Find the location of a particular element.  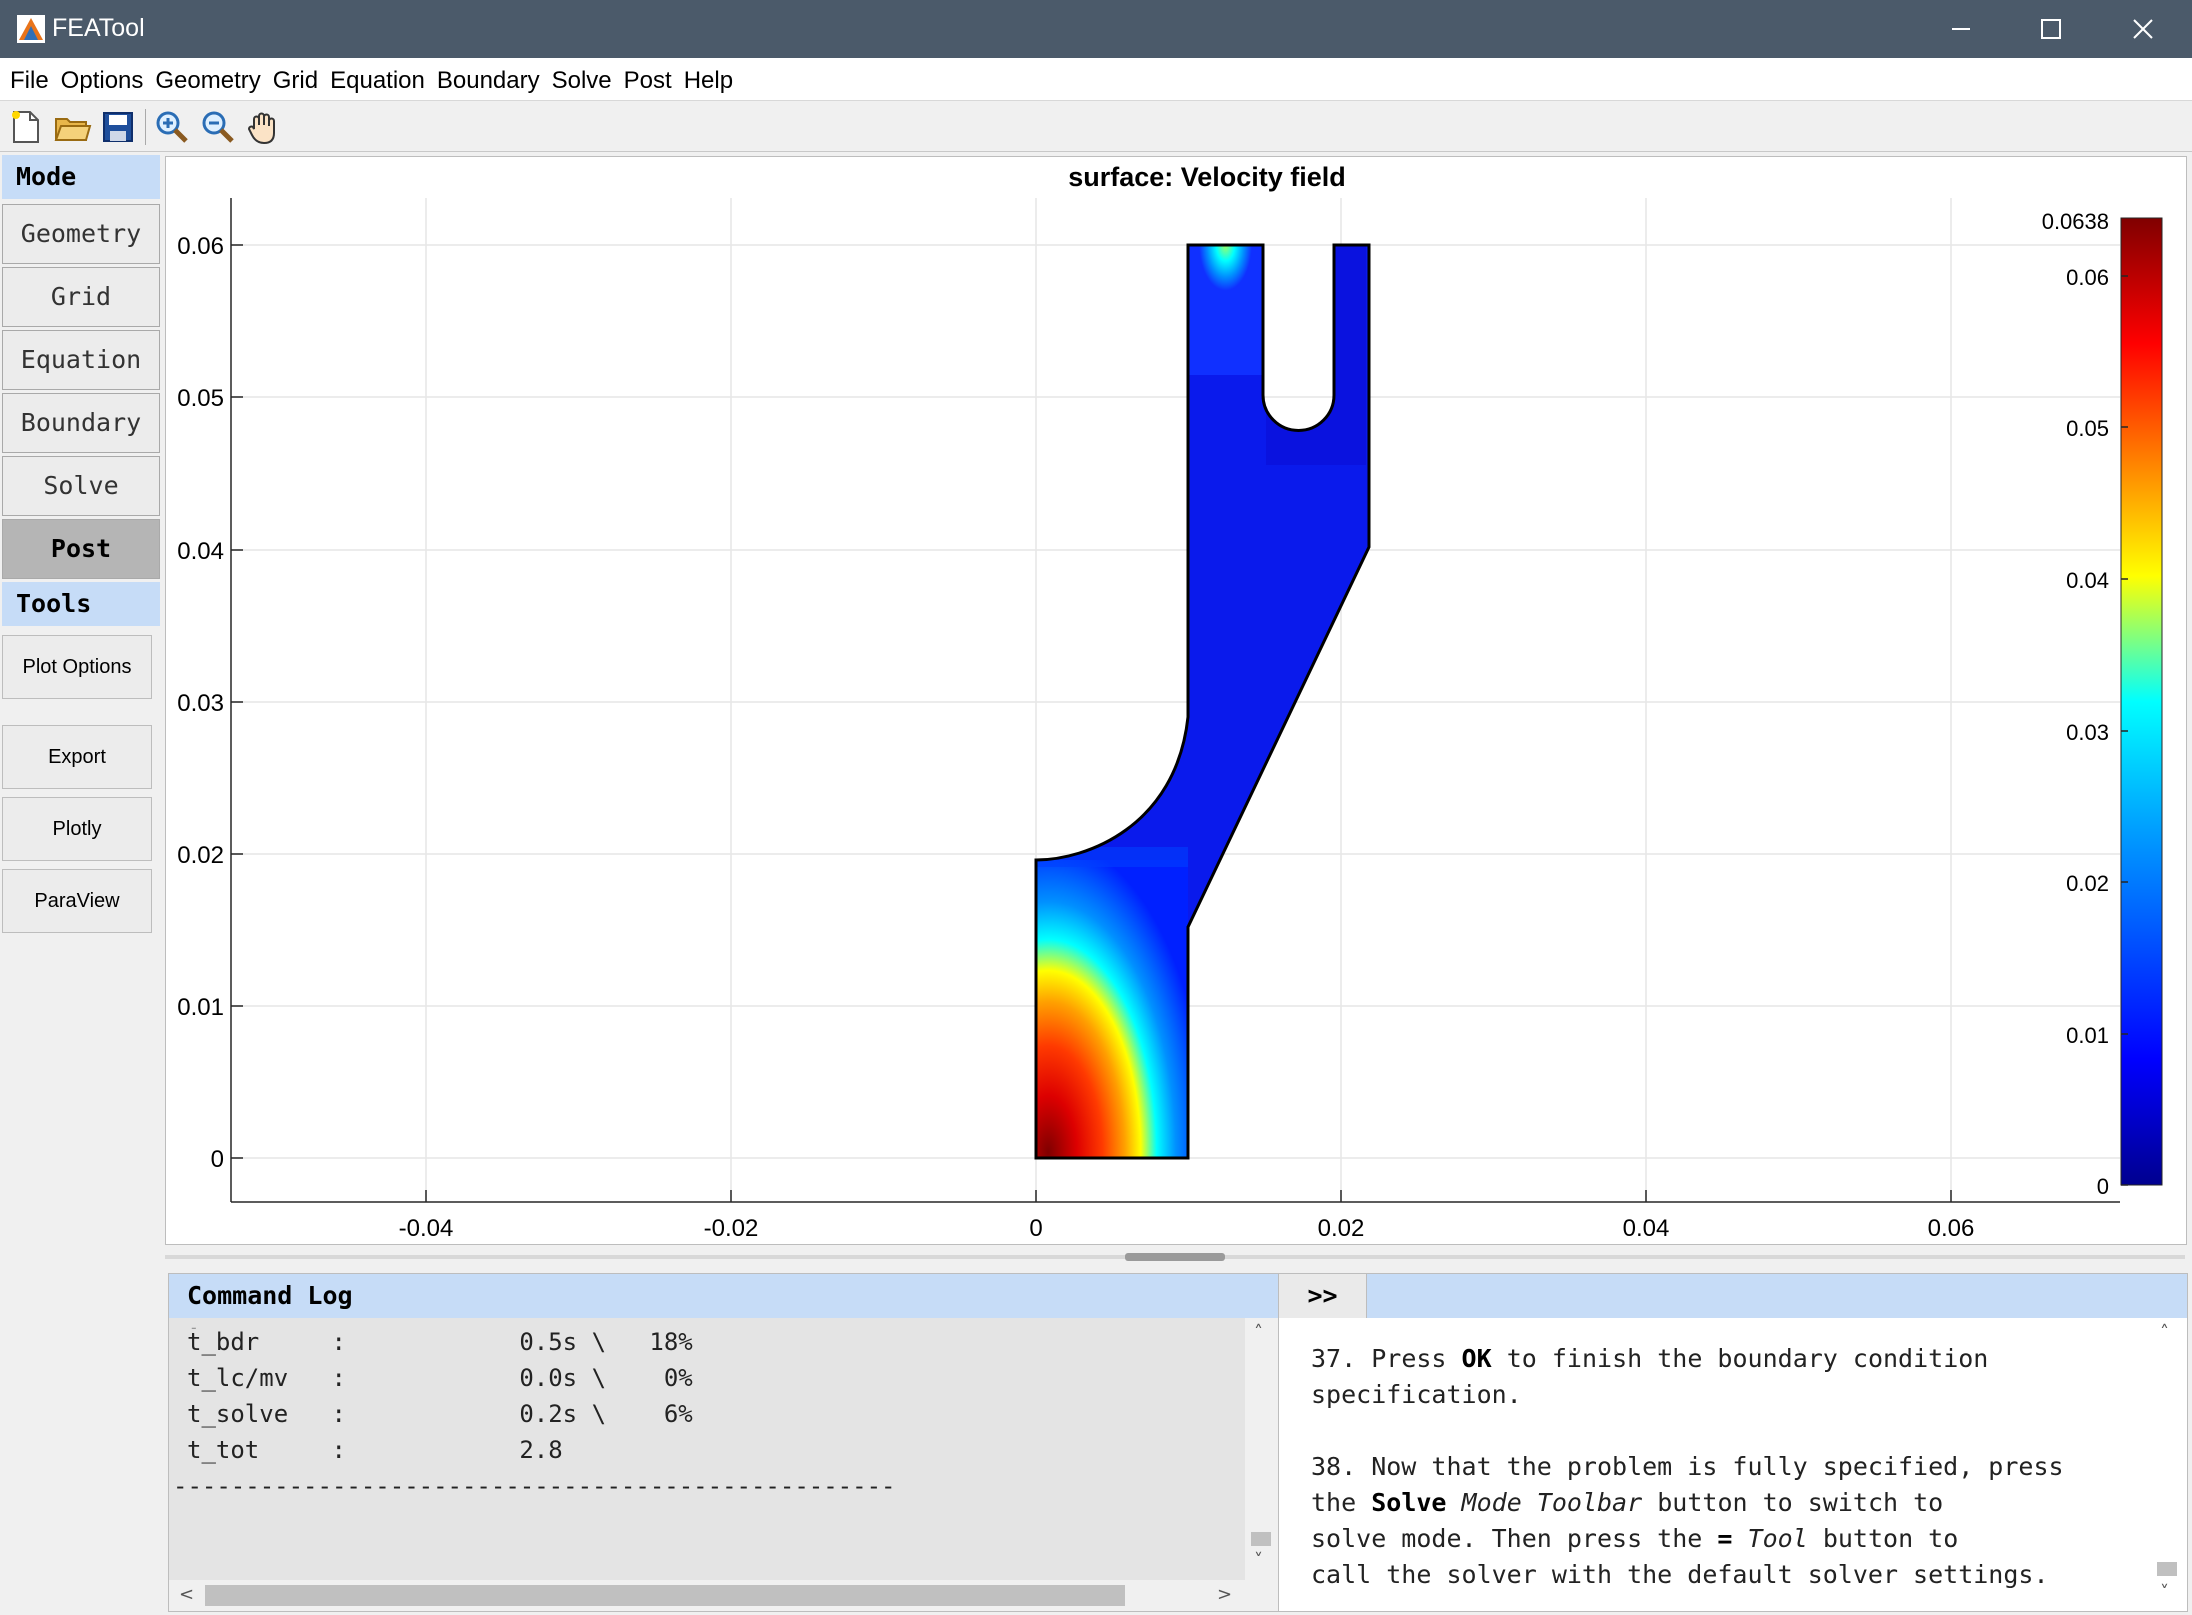

x-tick-label: 0 is located at coordinates (1035, 1228).